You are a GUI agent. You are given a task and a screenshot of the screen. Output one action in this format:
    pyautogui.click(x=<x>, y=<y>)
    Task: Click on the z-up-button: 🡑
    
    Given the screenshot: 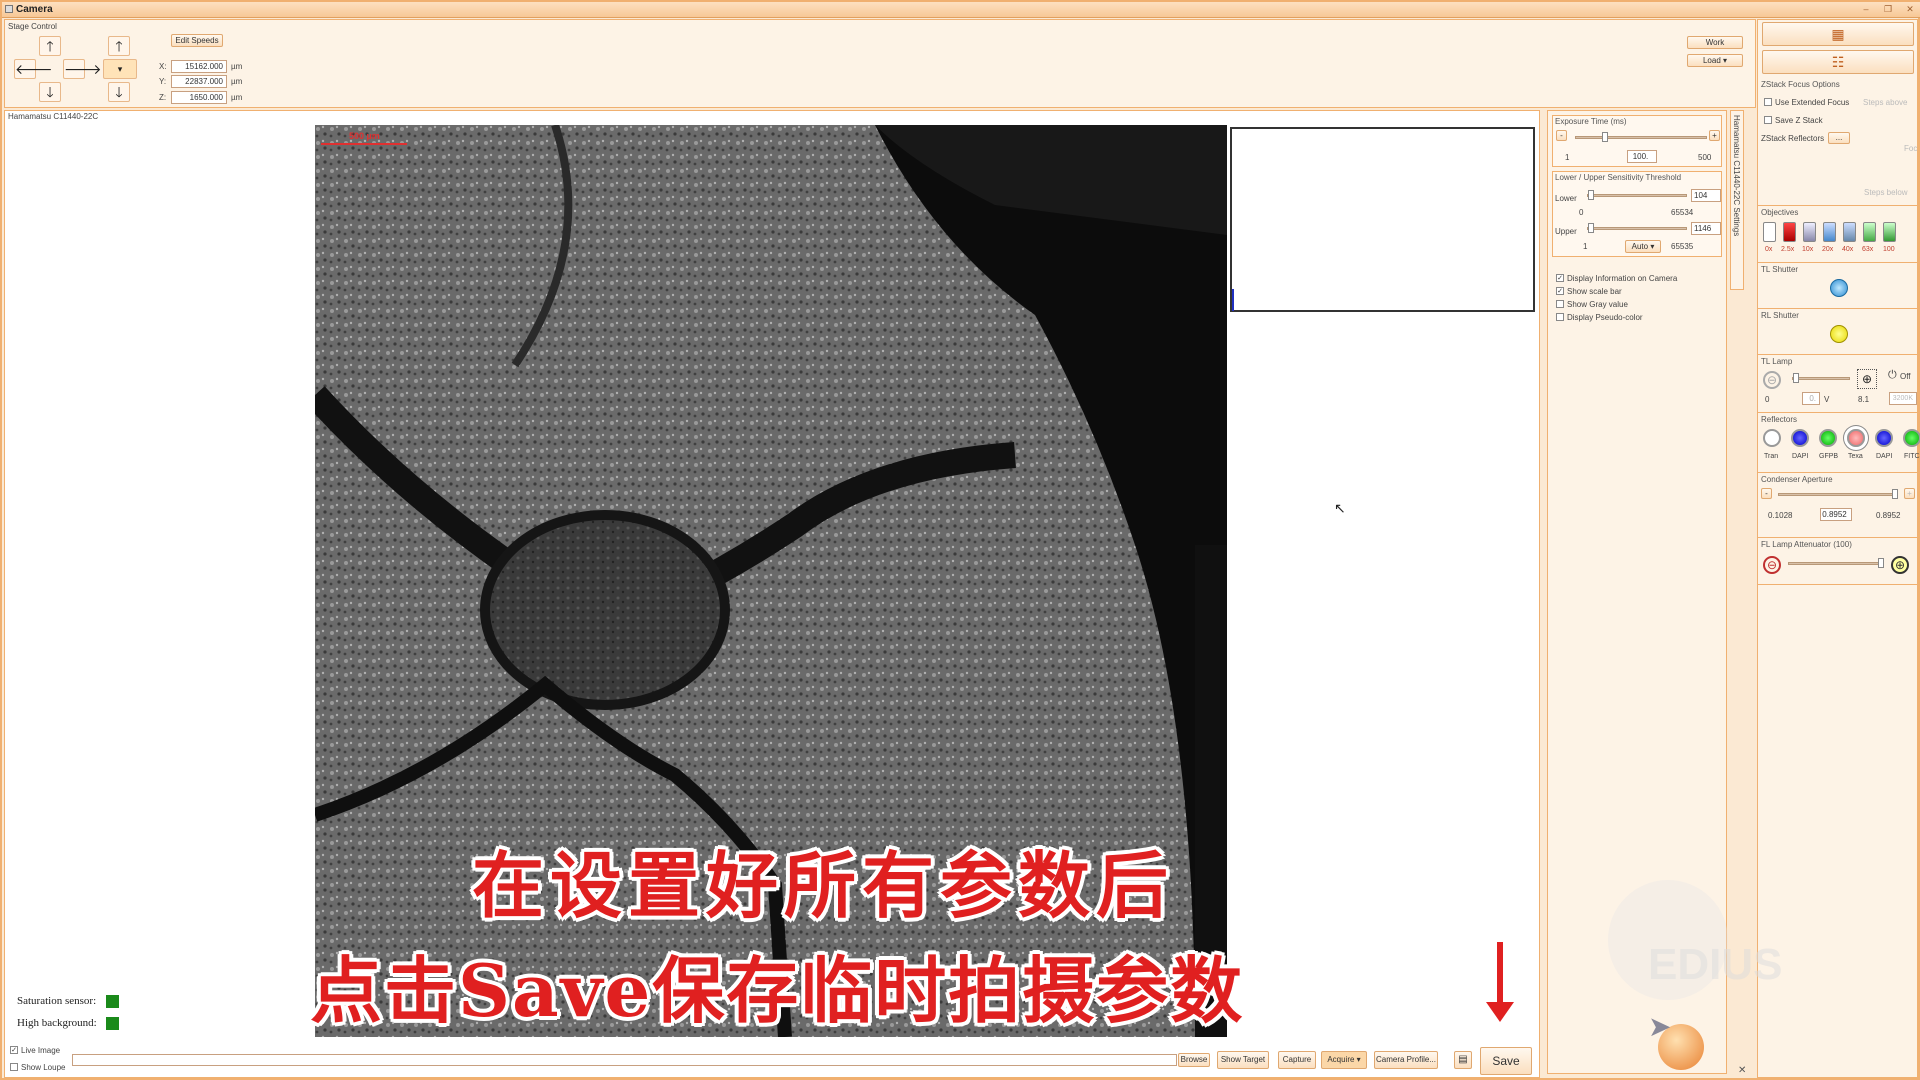 What is the action you would take?
    pyautogui.click(x=119, y=46)
    